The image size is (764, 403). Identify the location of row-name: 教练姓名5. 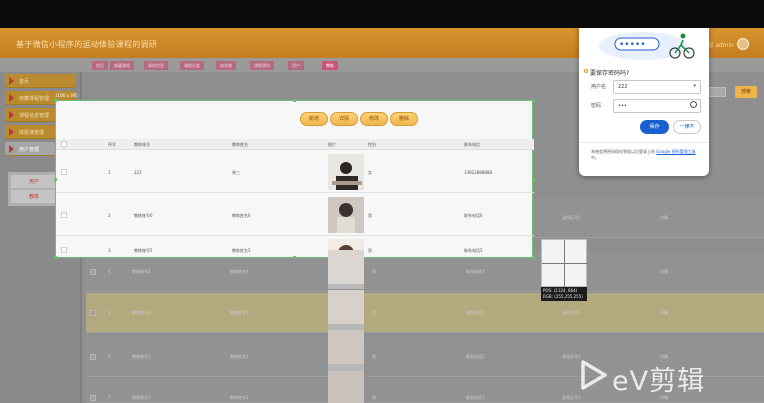
(241, 250).